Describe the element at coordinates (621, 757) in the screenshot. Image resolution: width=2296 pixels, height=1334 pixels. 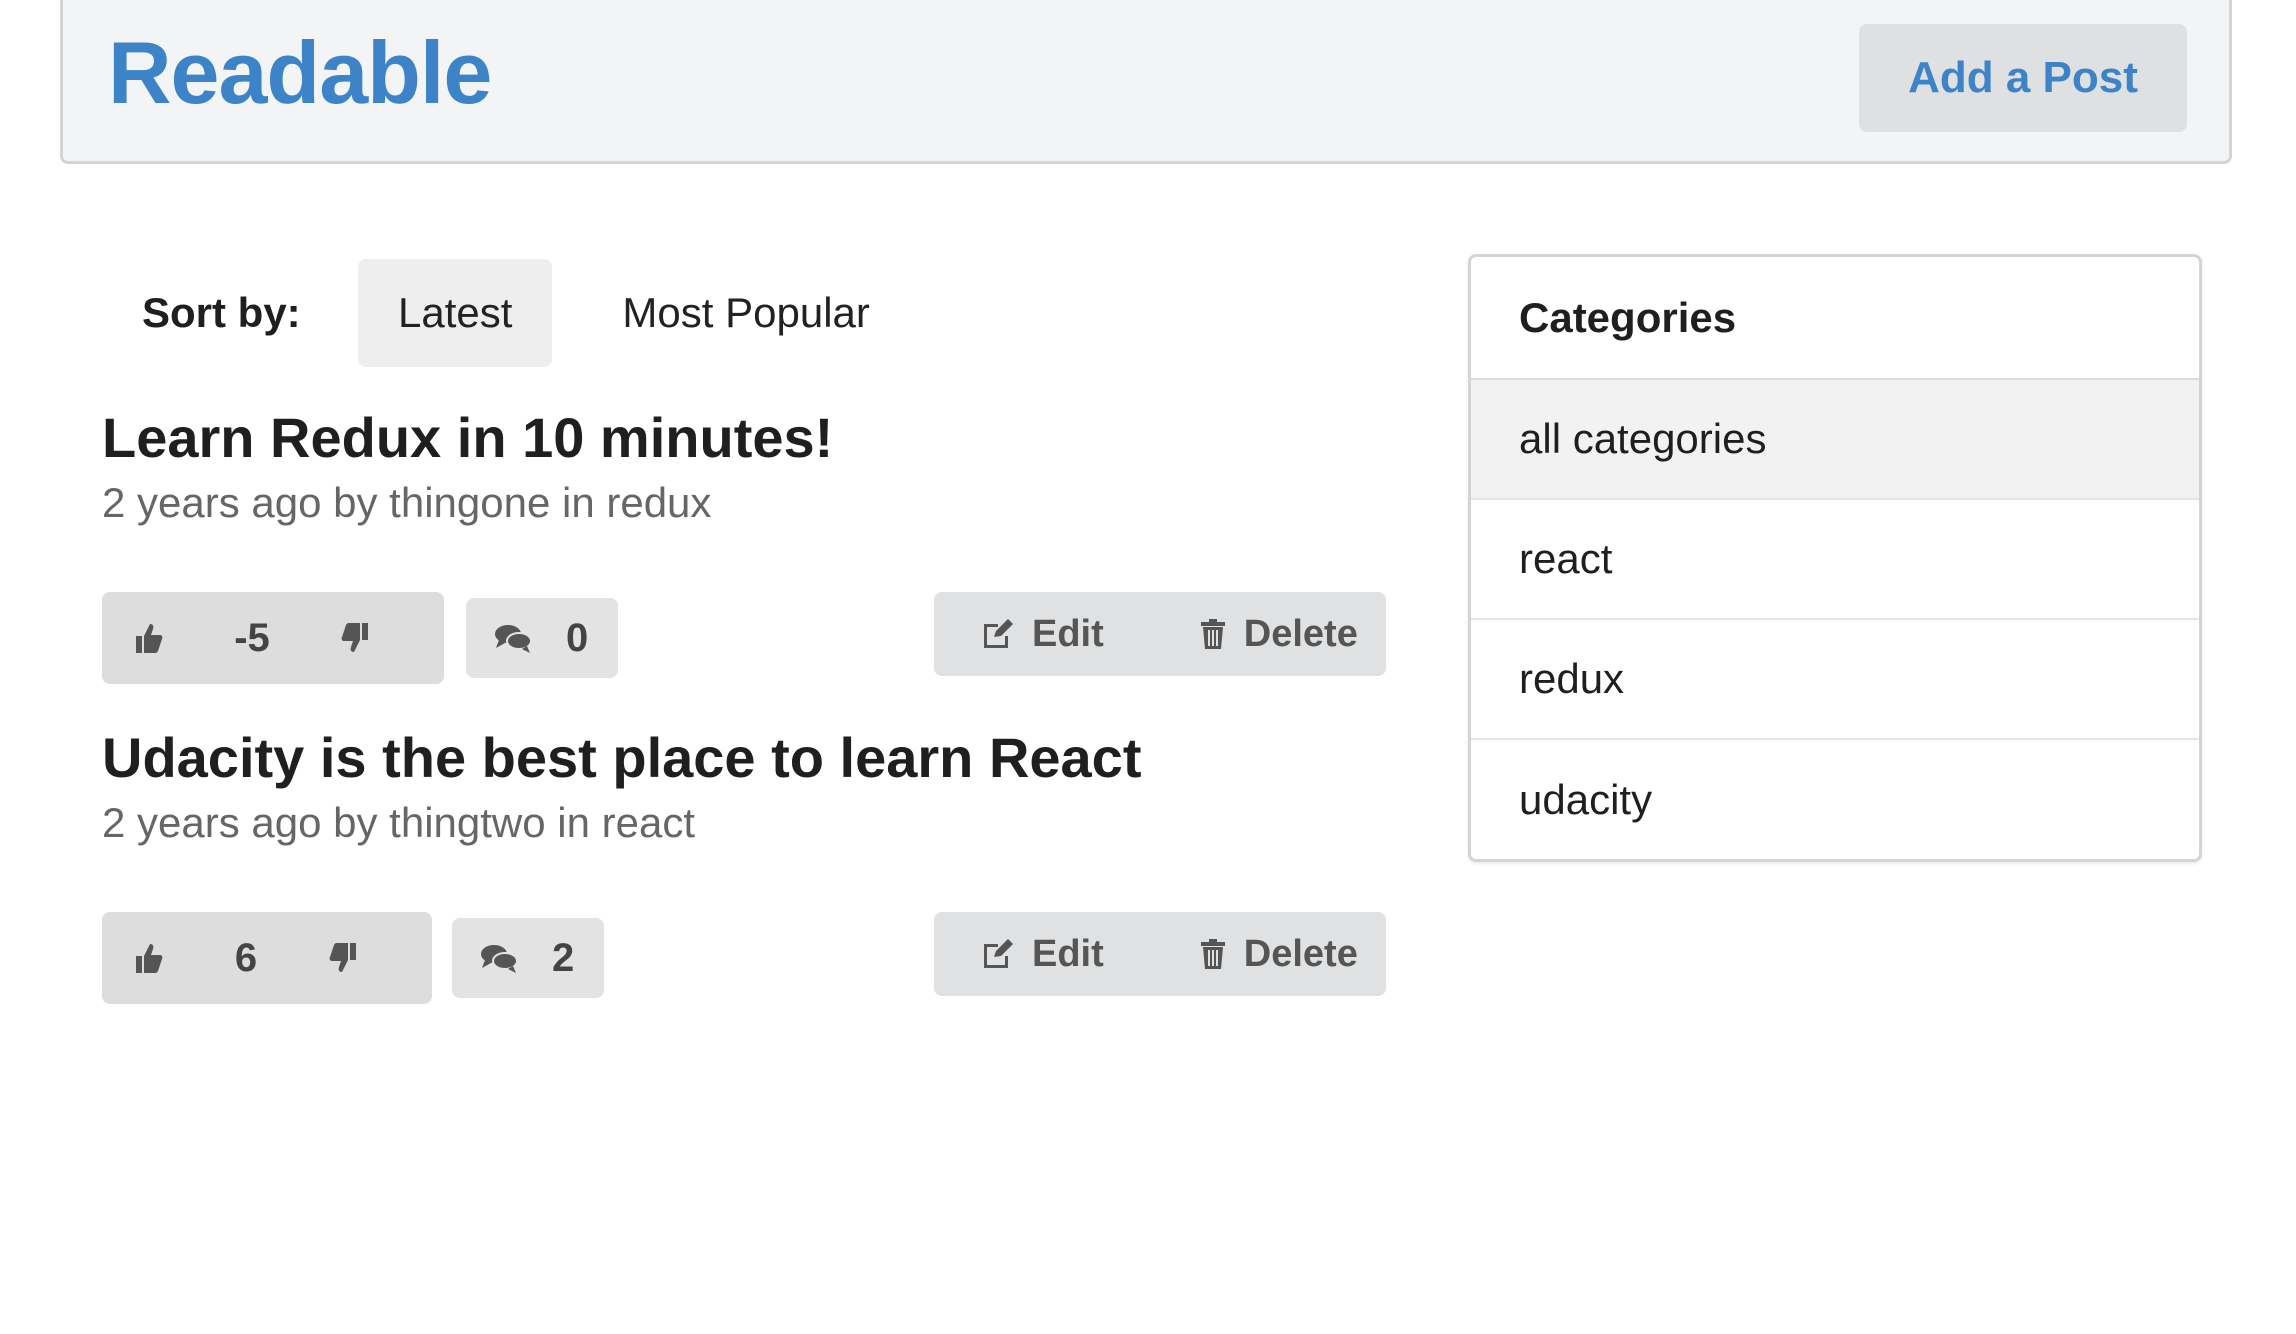
I see `post-title: Udacity is the best place to learn React` at that location.